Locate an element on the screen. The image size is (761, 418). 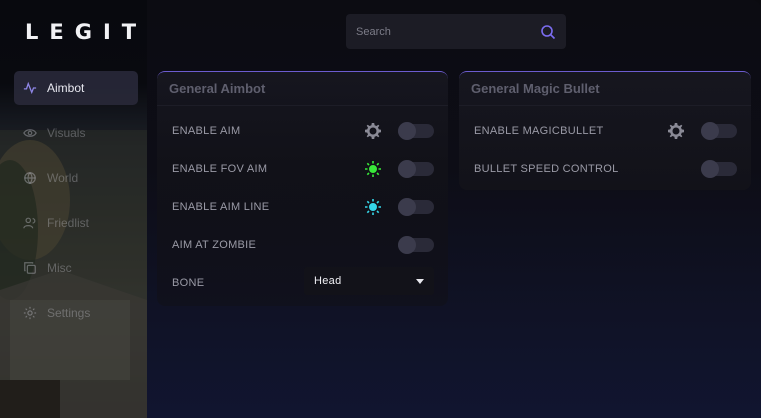
panel-title: General Magic Bullet is located at coordinates (605, 89).